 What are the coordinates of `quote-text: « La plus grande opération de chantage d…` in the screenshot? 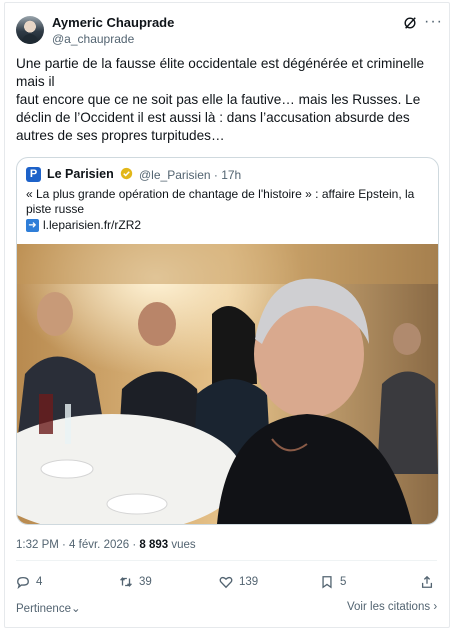 It's located at (220, 201).